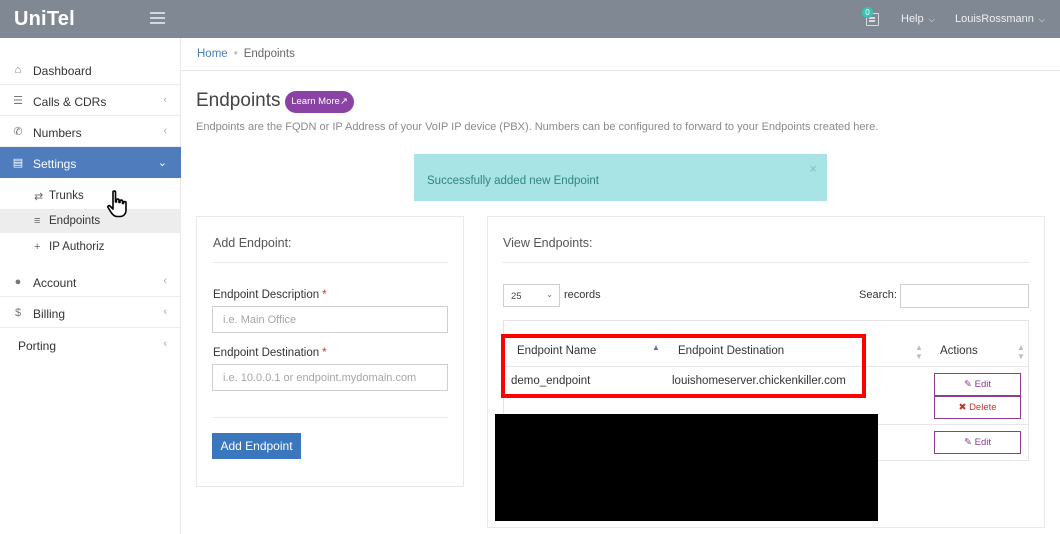 Image resolution: width=1060 pixels, height=534 pixels. Describe the element at coordinates (330, 319) in the screenshot. I see `endpoint-description-input` at that location.